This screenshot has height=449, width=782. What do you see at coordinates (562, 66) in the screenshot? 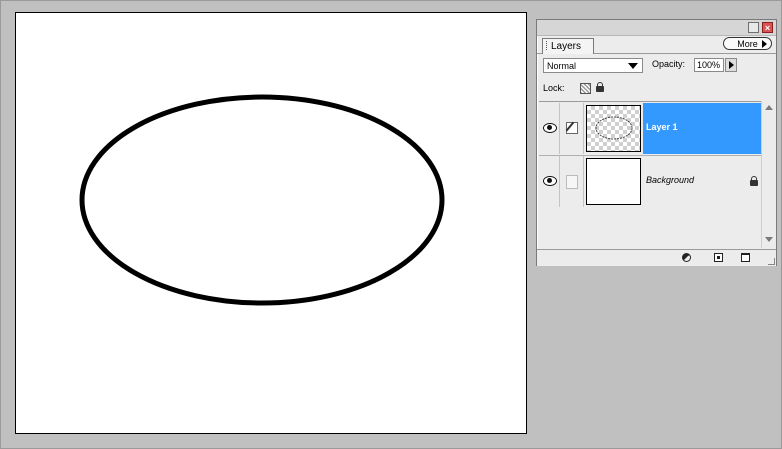
I see `blend-mode-value: Normal` at bounding box center [562, 66].